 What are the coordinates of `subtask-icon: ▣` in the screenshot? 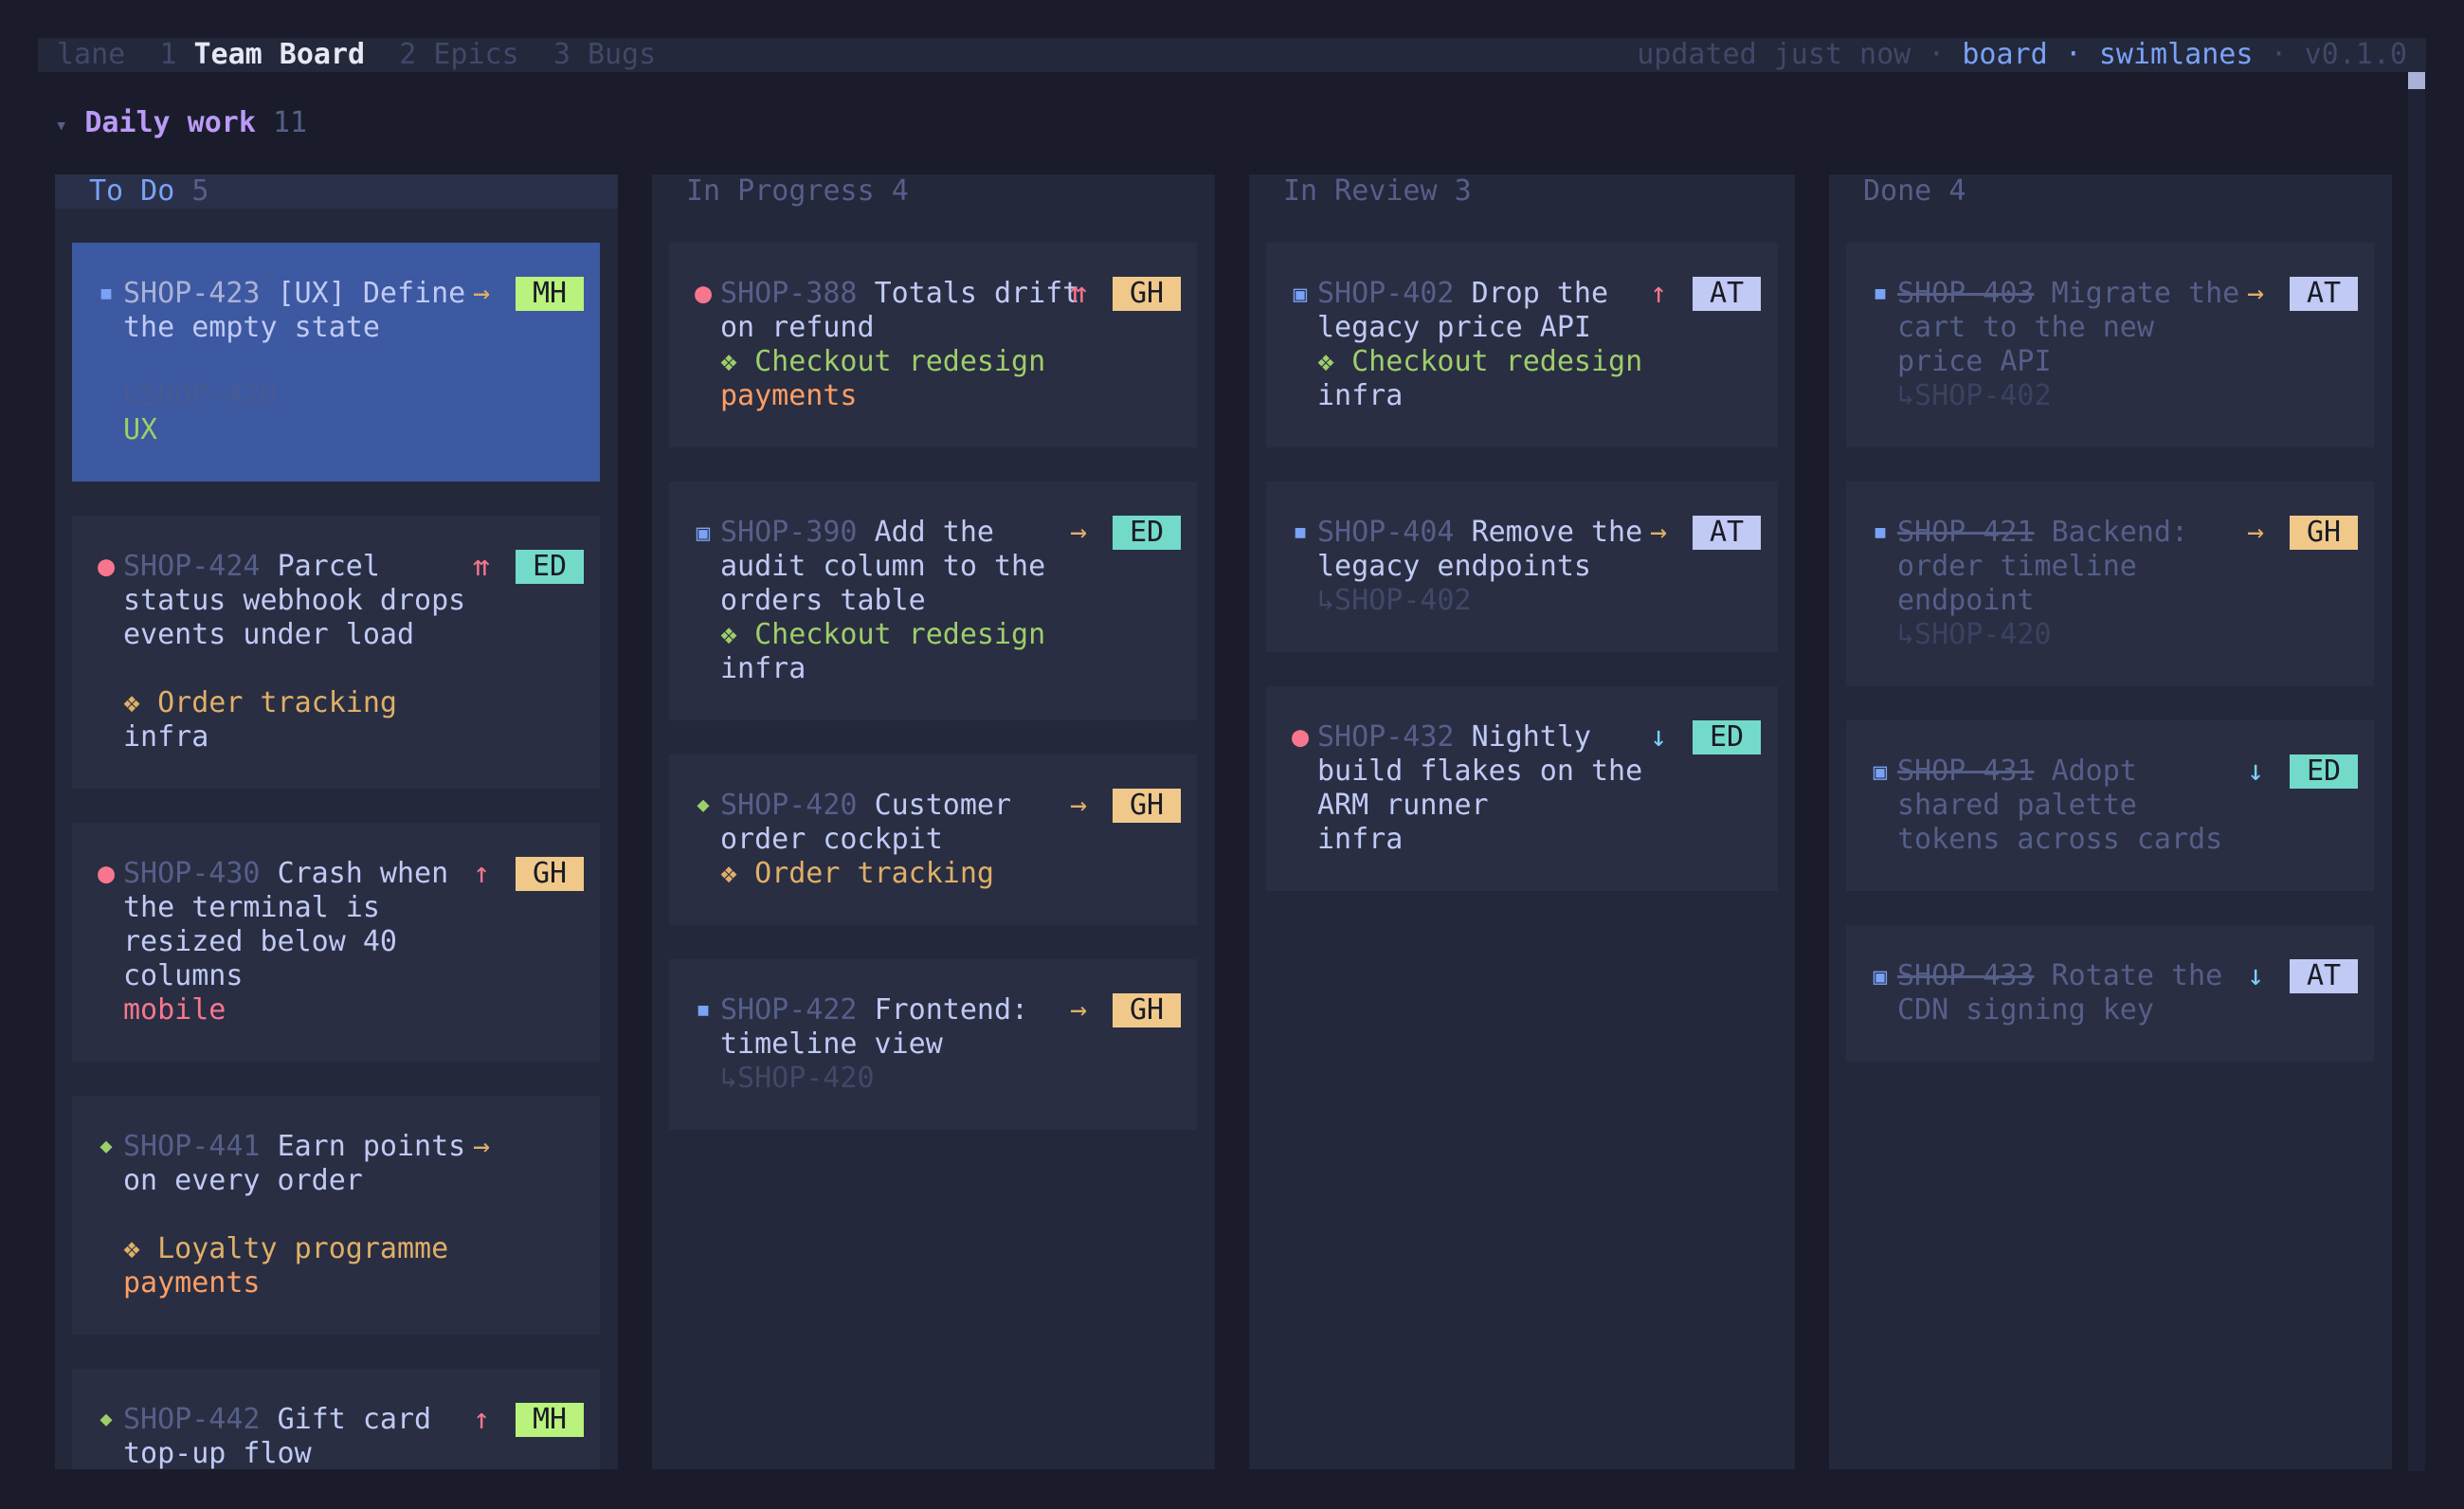 It's located at (704, 532).